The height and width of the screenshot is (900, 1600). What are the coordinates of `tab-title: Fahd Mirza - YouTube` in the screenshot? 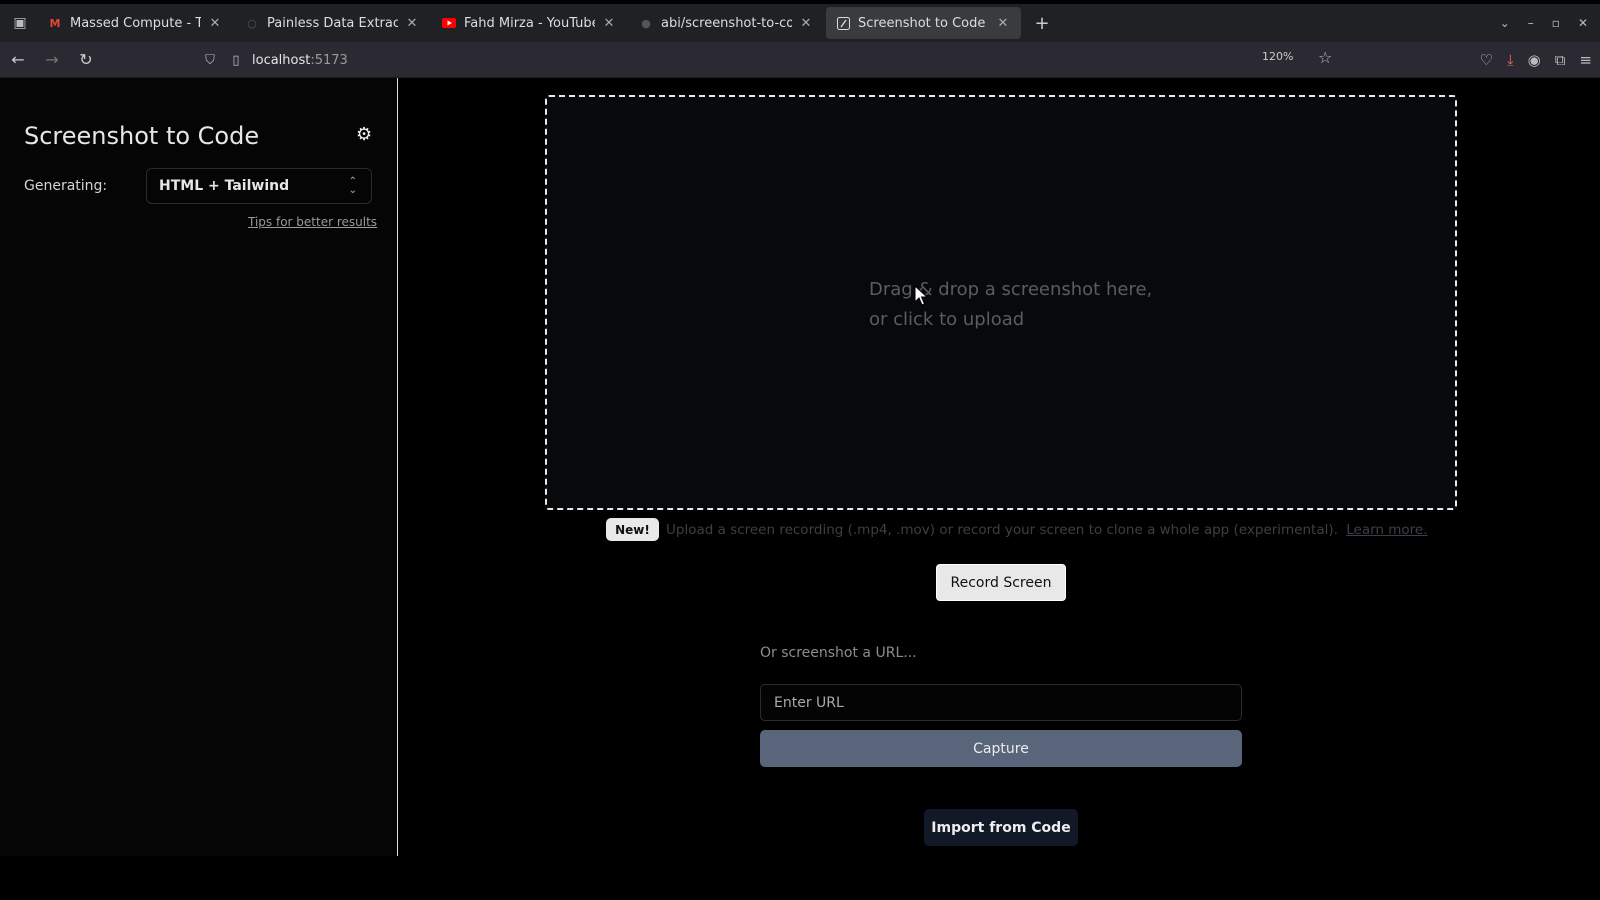 It's located at (529, 23).